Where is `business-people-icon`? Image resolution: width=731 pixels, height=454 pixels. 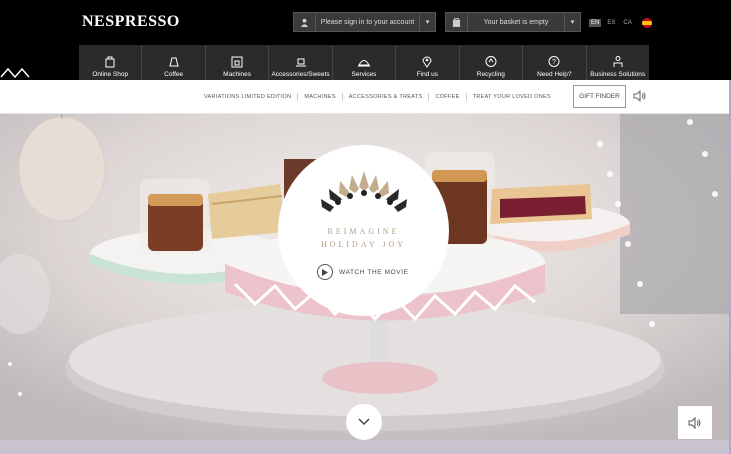
business-people-icon is located at coordinates (618, 61).